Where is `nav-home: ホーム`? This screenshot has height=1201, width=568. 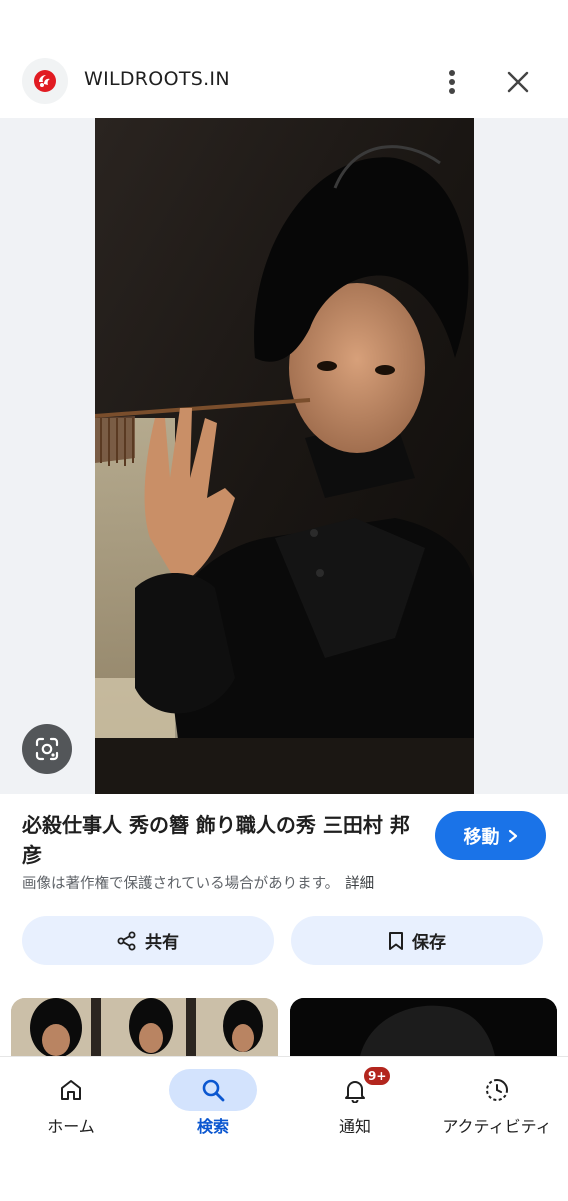
nav-home: ホーム is located at coordinates (71, 1107).